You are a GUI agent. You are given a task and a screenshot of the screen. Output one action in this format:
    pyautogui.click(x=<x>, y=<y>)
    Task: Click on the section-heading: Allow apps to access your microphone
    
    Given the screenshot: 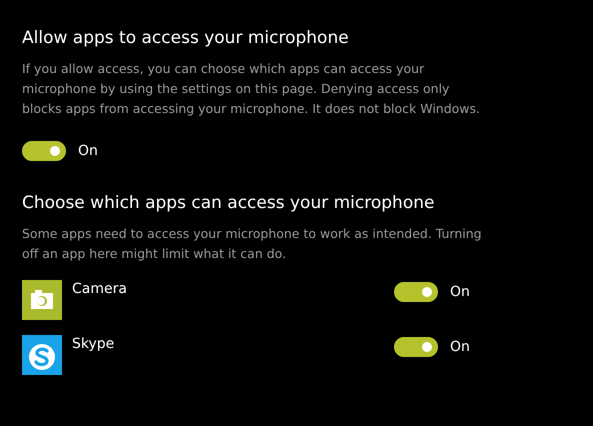 What is the action you would take?
    pyautogui.click(x=186, y=38)
    